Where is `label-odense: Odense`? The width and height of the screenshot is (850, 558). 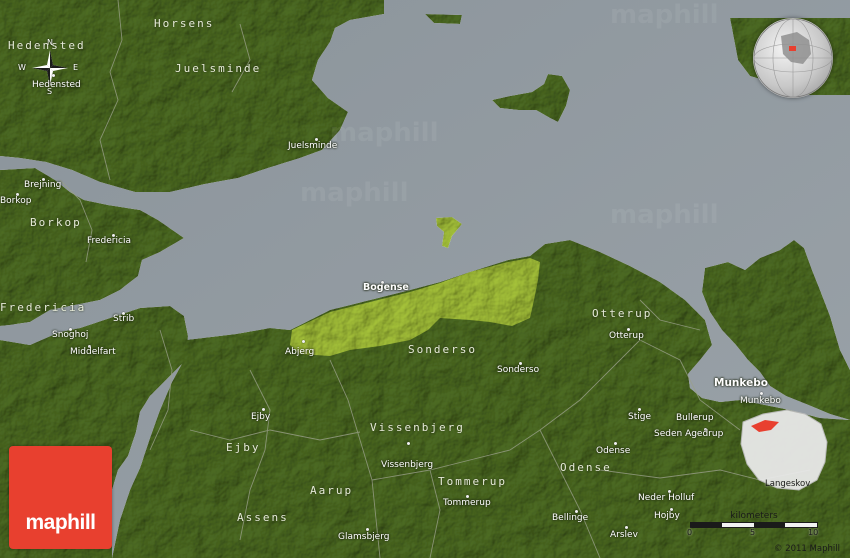 label-odense: Odense is located at coordinates (613, 451).